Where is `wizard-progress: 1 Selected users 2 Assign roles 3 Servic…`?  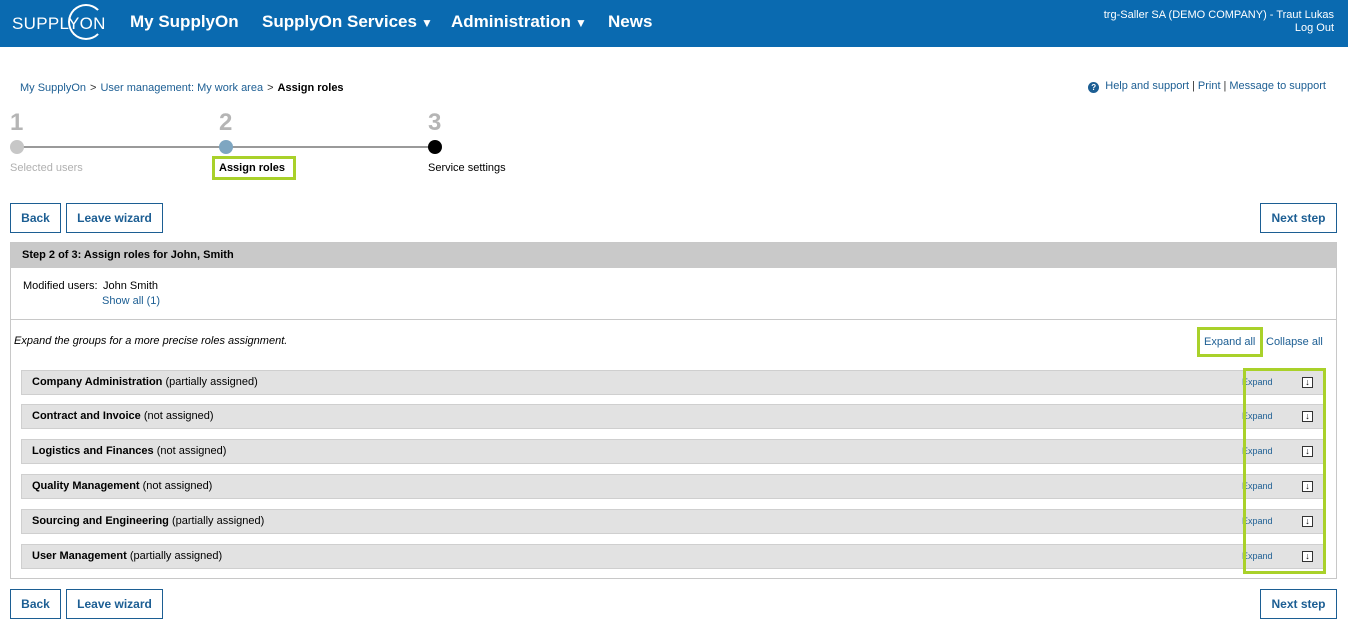
wizard-progress: 1 Selected users 2 Assign roles 3 Servic… is located at coordinates (260, 144).